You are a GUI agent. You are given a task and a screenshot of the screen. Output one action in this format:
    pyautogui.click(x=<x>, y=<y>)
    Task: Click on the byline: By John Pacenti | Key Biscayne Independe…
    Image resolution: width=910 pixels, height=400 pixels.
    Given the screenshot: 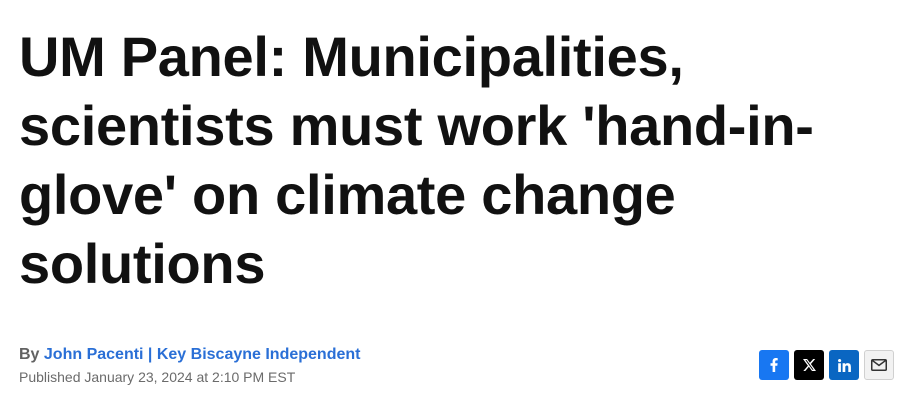 What is the action you would take?
    pyautogui.click(x=319, y=355)
    